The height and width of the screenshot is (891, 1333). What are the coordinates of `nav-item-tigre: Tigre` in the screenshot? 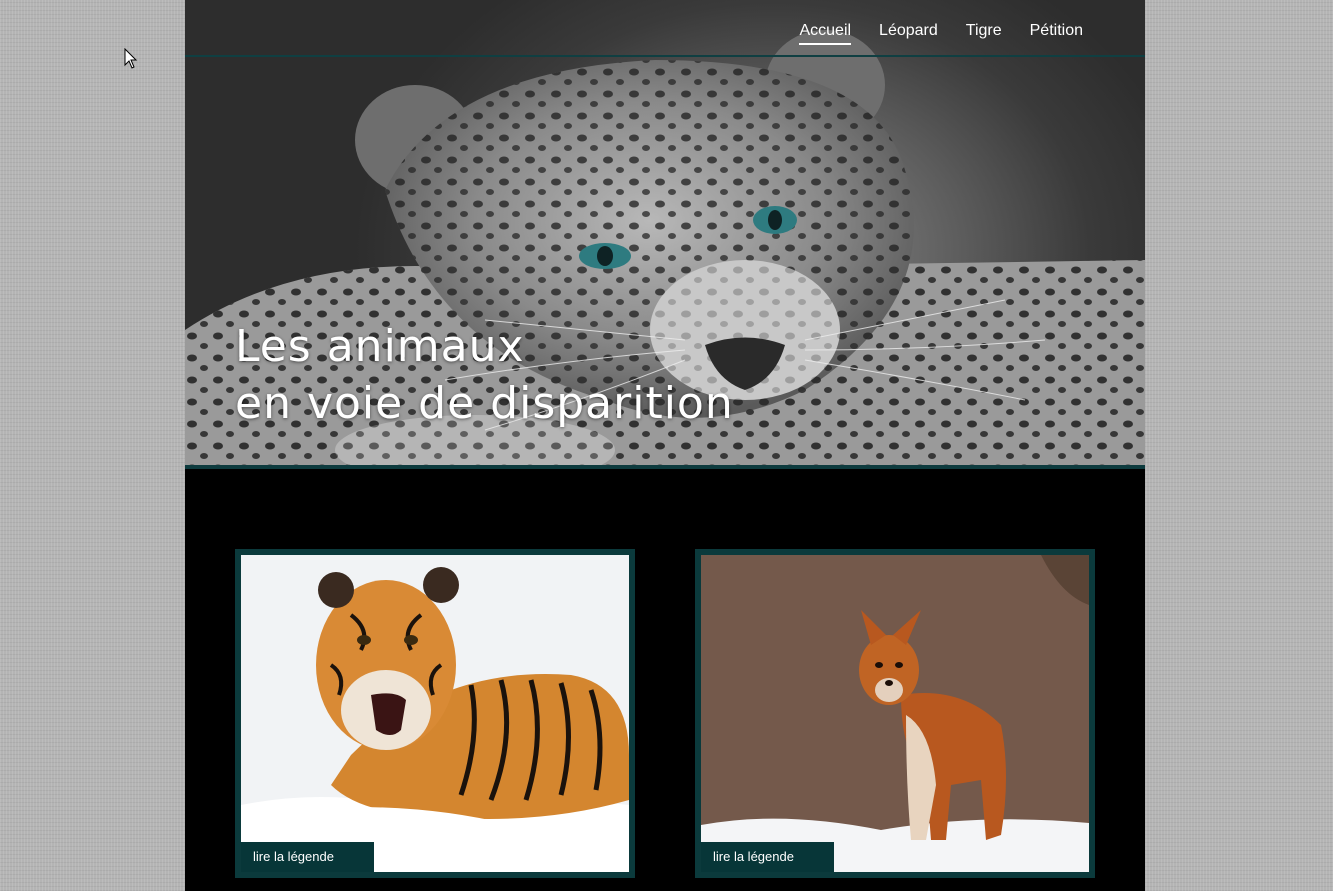 It's located at (984, 32).